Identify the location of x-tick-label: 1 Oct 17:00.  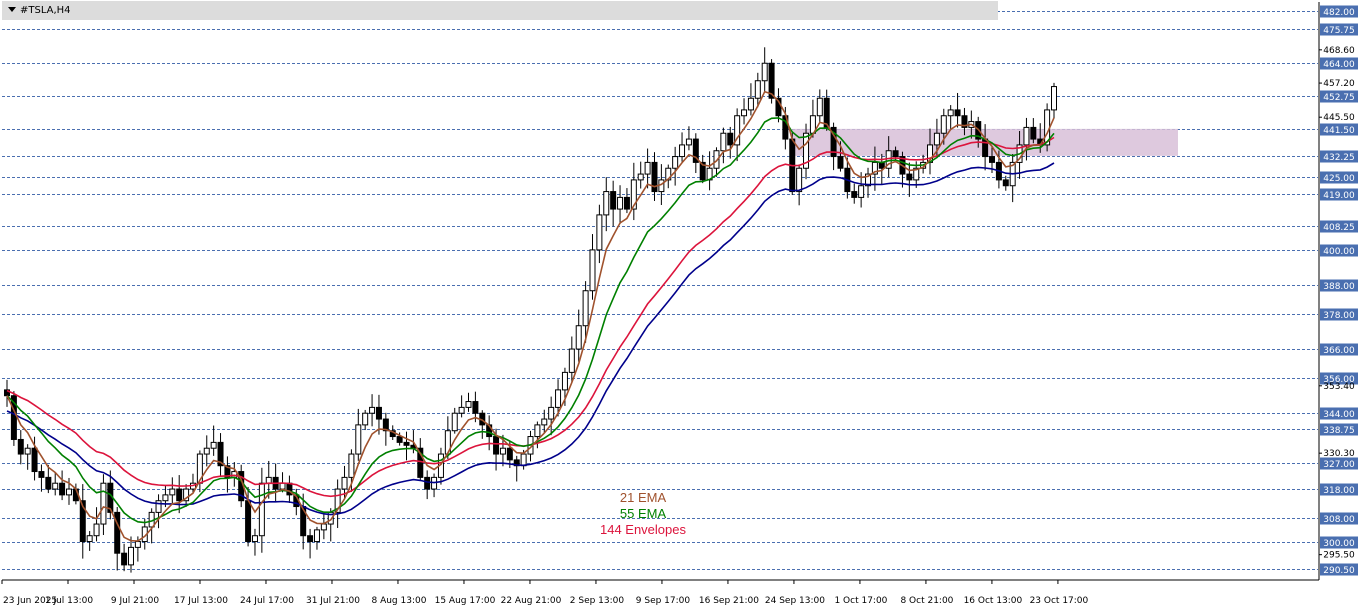
(860, 601).